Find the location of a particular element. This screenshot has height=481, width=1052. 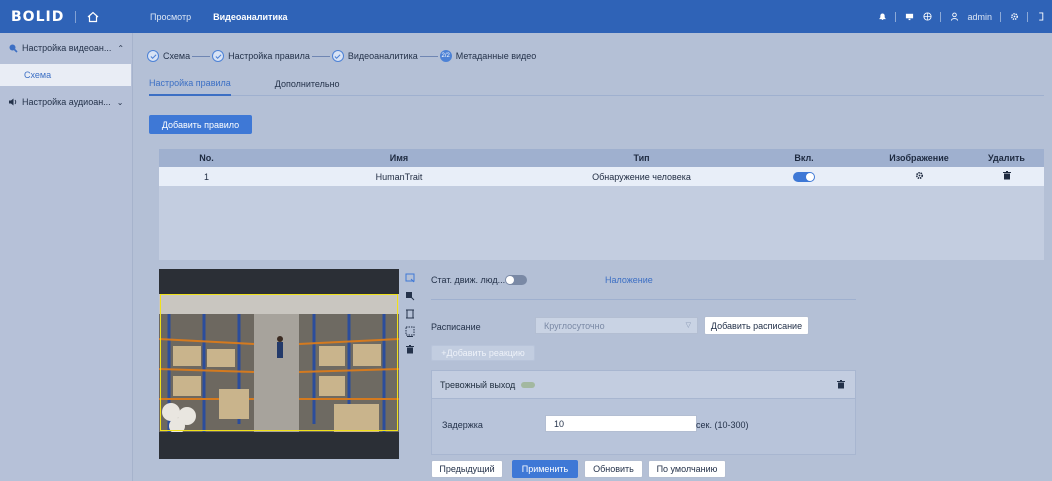

sidebar-group-audio-analytics: Настройка аудиоан... ⌄ is located at coordinates (66, 102).